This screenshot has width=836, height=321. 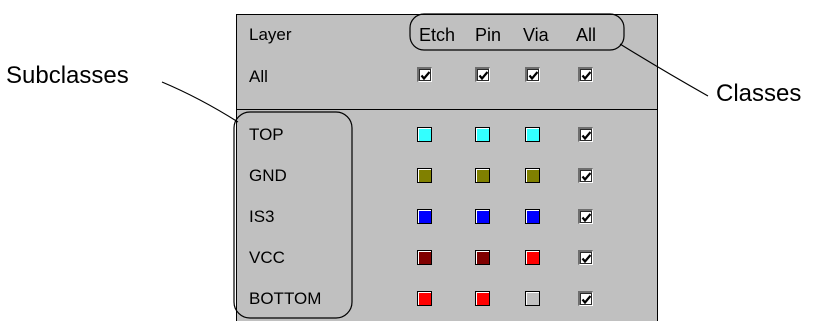 What do you see at coordinates (664, 70) in the screenshot?
I see `classes-pointer` at bounding box center [664, 70].